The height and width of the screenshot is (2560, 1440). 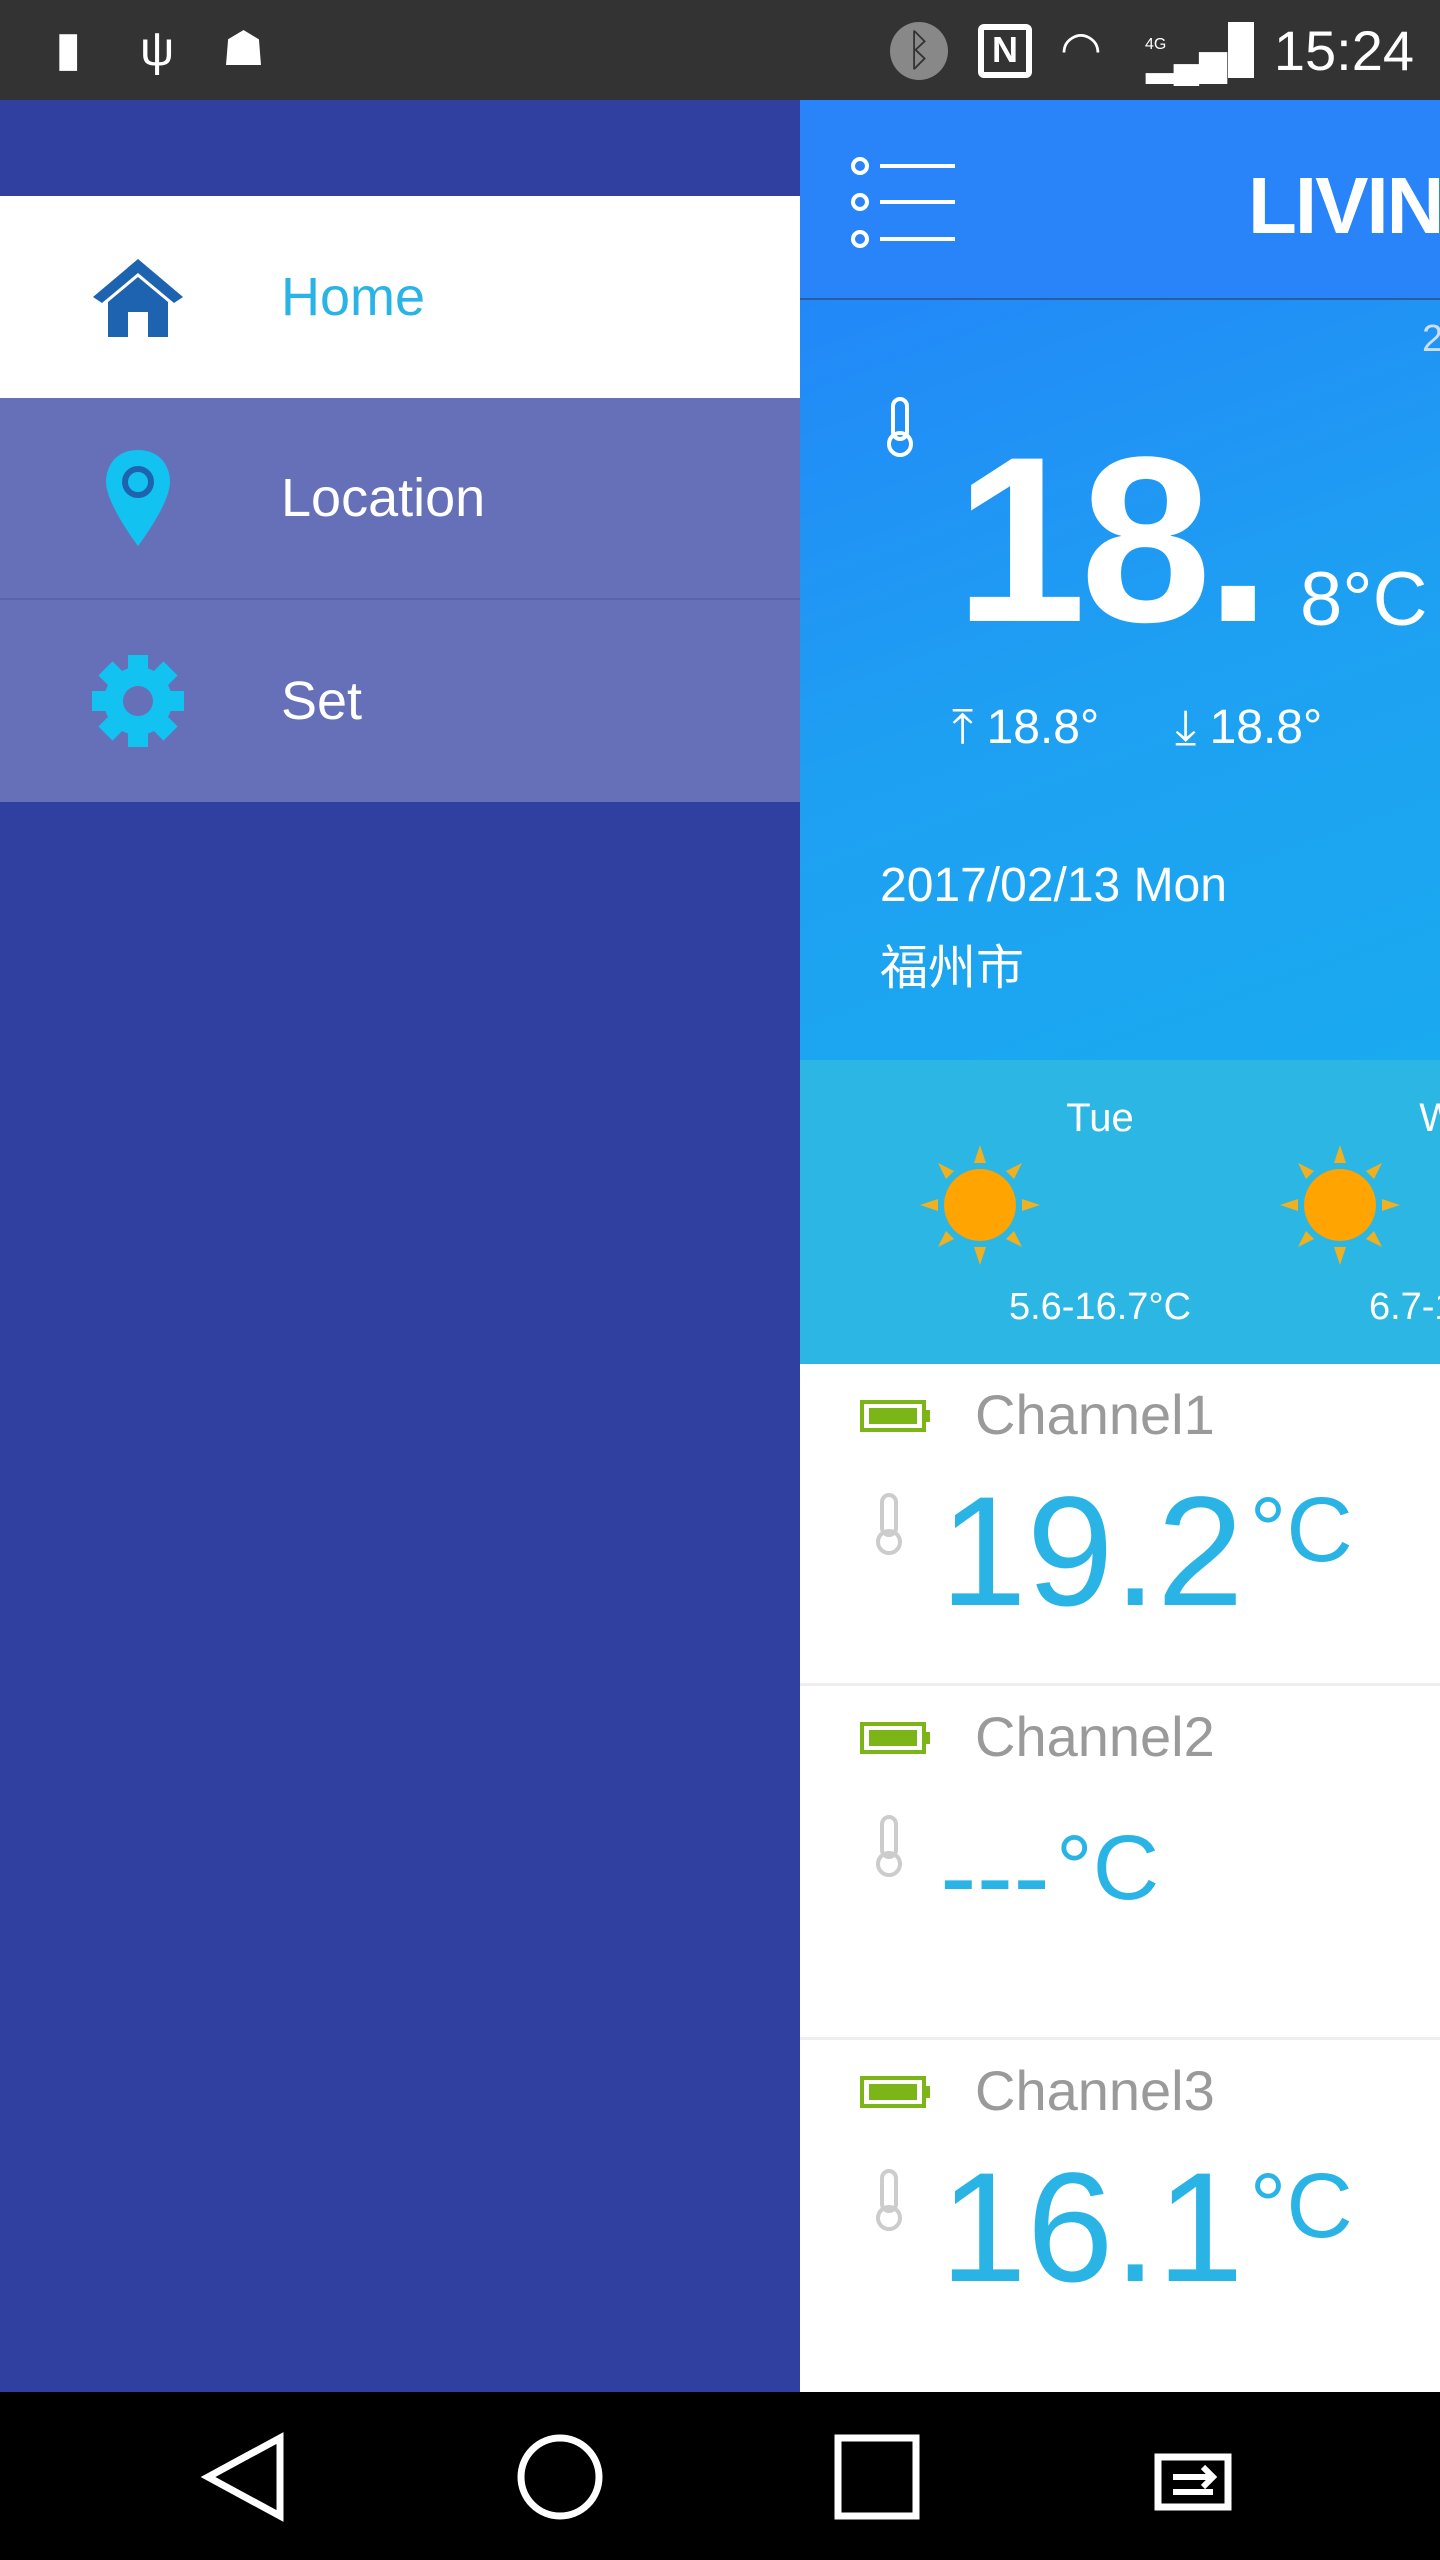 I want to click on high-temp-value: 18.8°, so click(x=1043, y=727).